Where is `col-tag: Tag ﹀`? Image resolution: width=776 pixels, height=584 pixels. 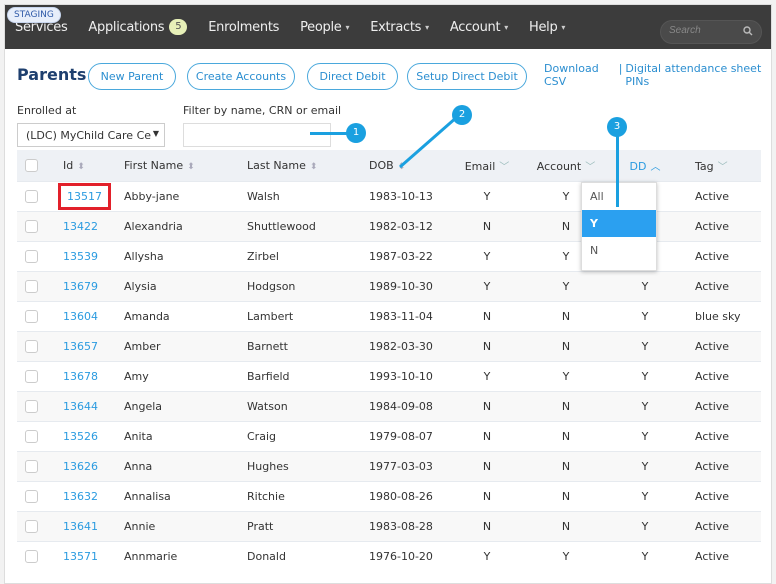
col-tag: Tag ﹀ is located at coordinates (723, 165).